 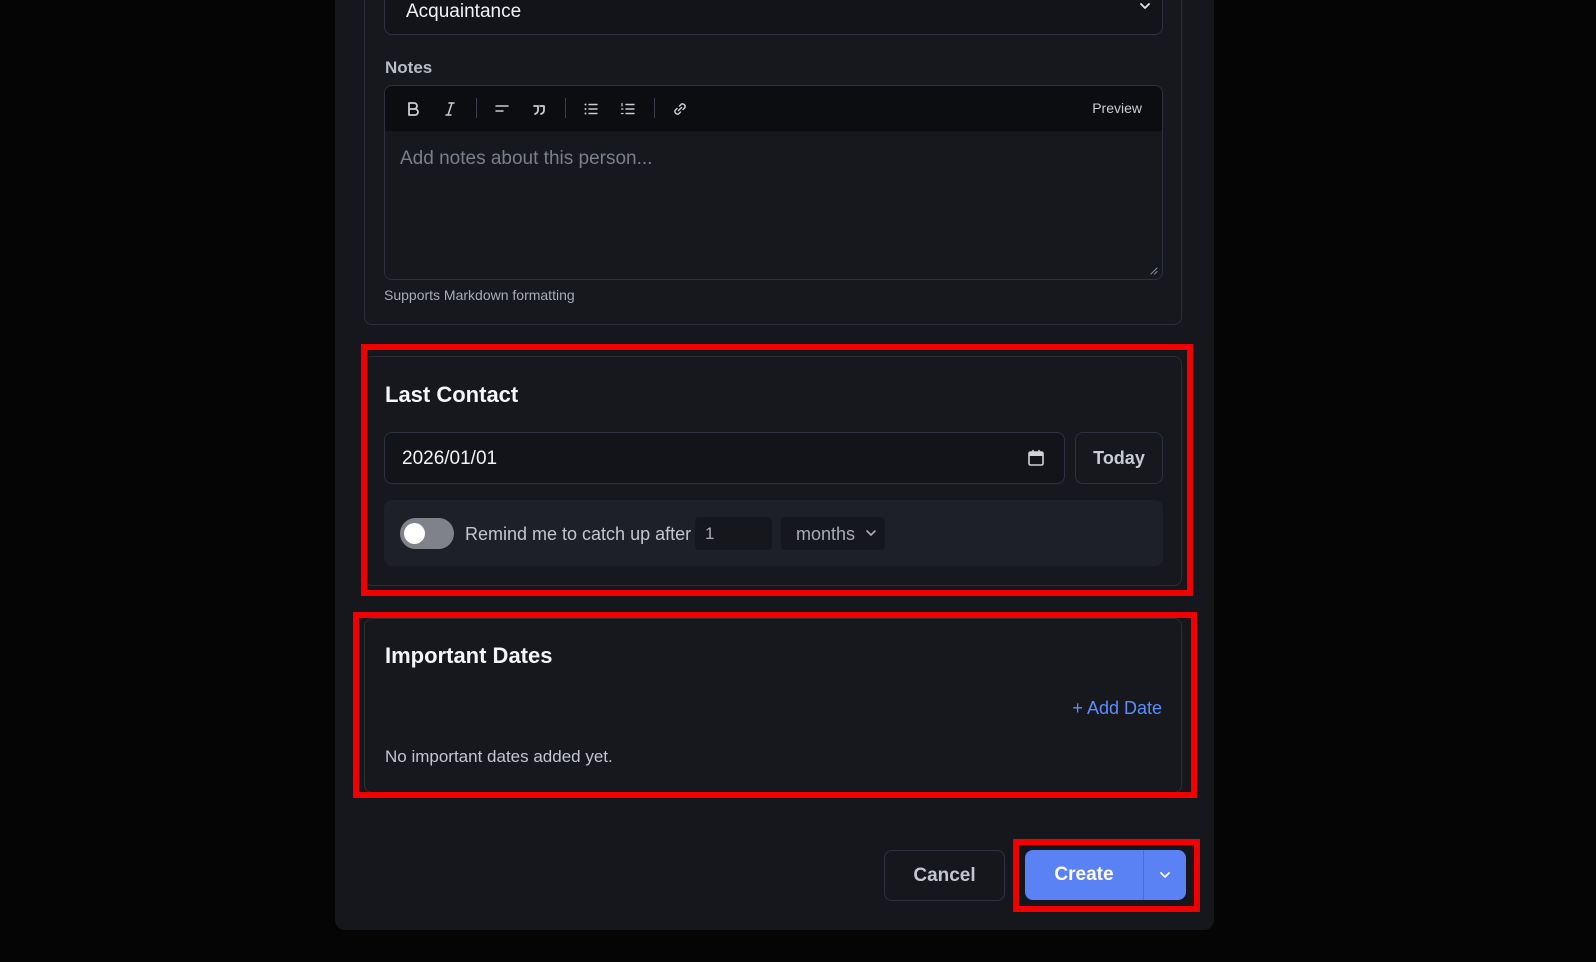 I want to click on last-contact-date-value: 2026/01/01, so click(x=450, y=458).